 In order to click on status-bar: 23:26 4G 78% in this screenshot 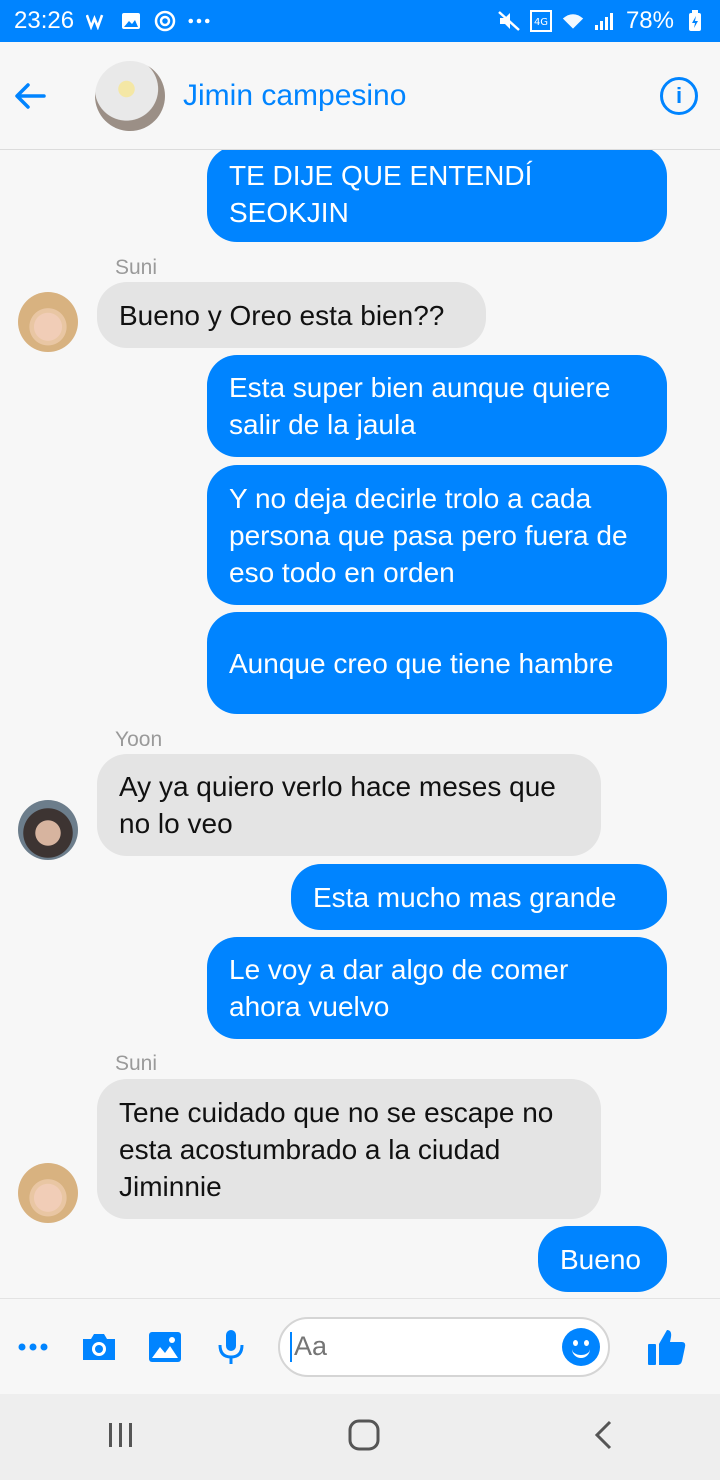, I will do `click(360, 21)`.